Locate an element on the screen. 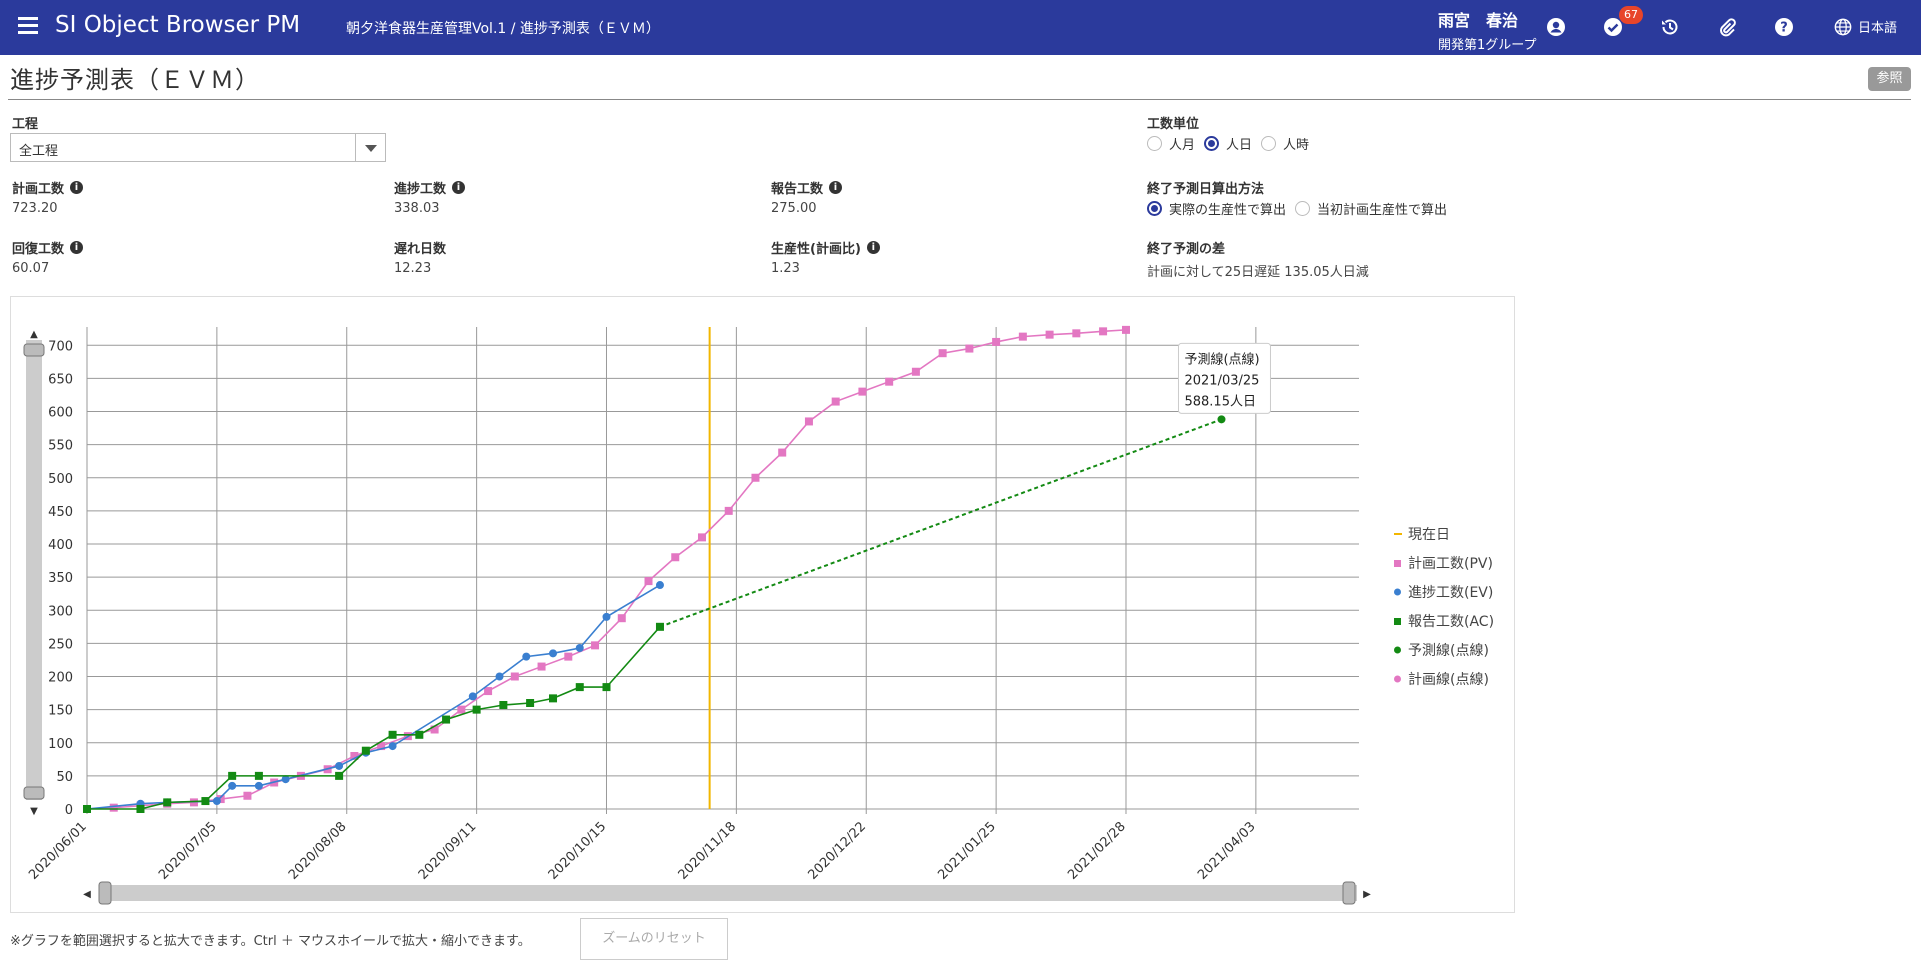 The height and width of the screenshot is (969, 1921). help-icon: ? is located at coordinates (1784, 27).